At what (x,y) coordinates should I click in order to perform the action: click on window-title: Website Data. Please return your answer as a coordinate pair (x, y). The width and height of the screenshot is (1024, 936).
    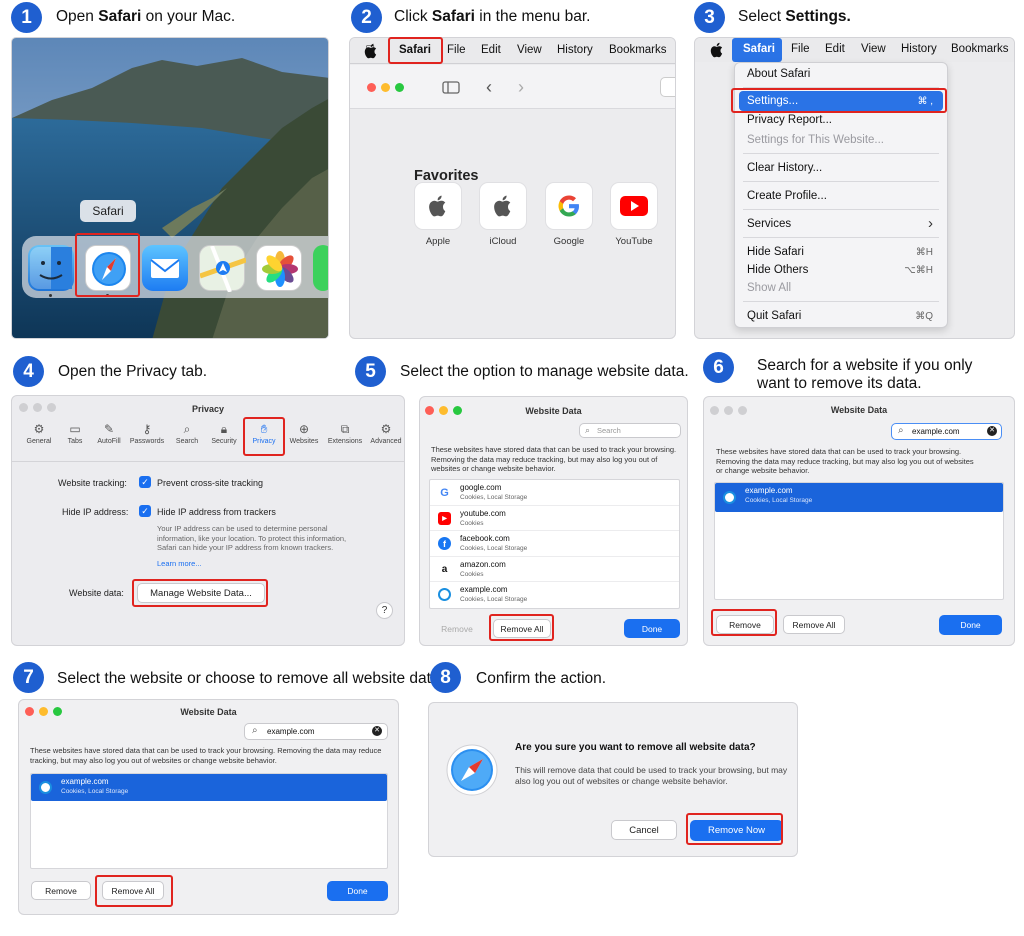
    Looking at the image, I should click on (859, 410).